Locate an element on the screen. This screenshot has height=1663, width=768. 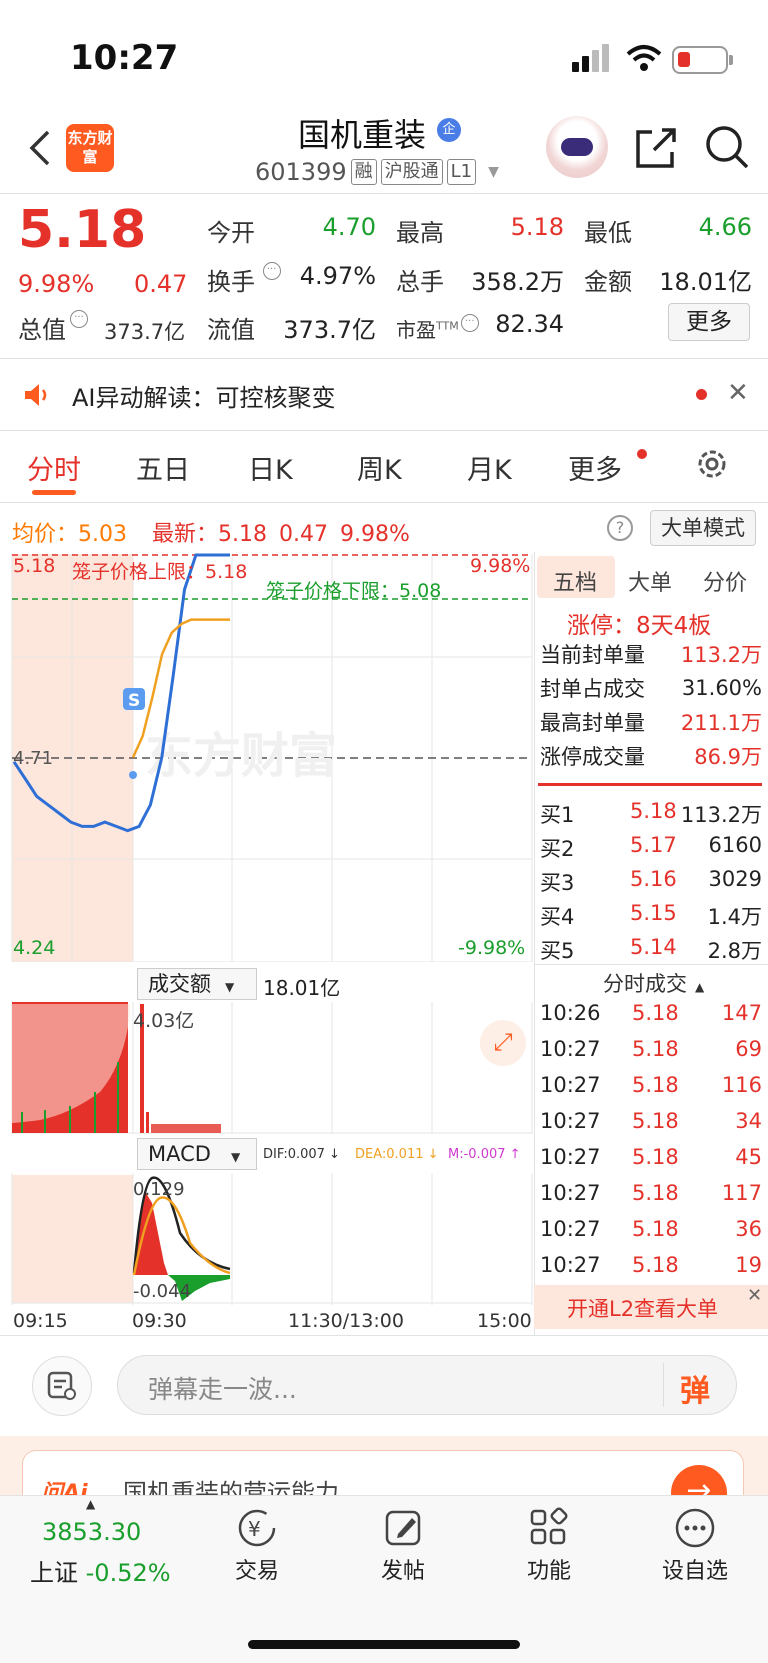
order-book-row: 买1 5.18 113.2万 is located at coordinates (651, 813).